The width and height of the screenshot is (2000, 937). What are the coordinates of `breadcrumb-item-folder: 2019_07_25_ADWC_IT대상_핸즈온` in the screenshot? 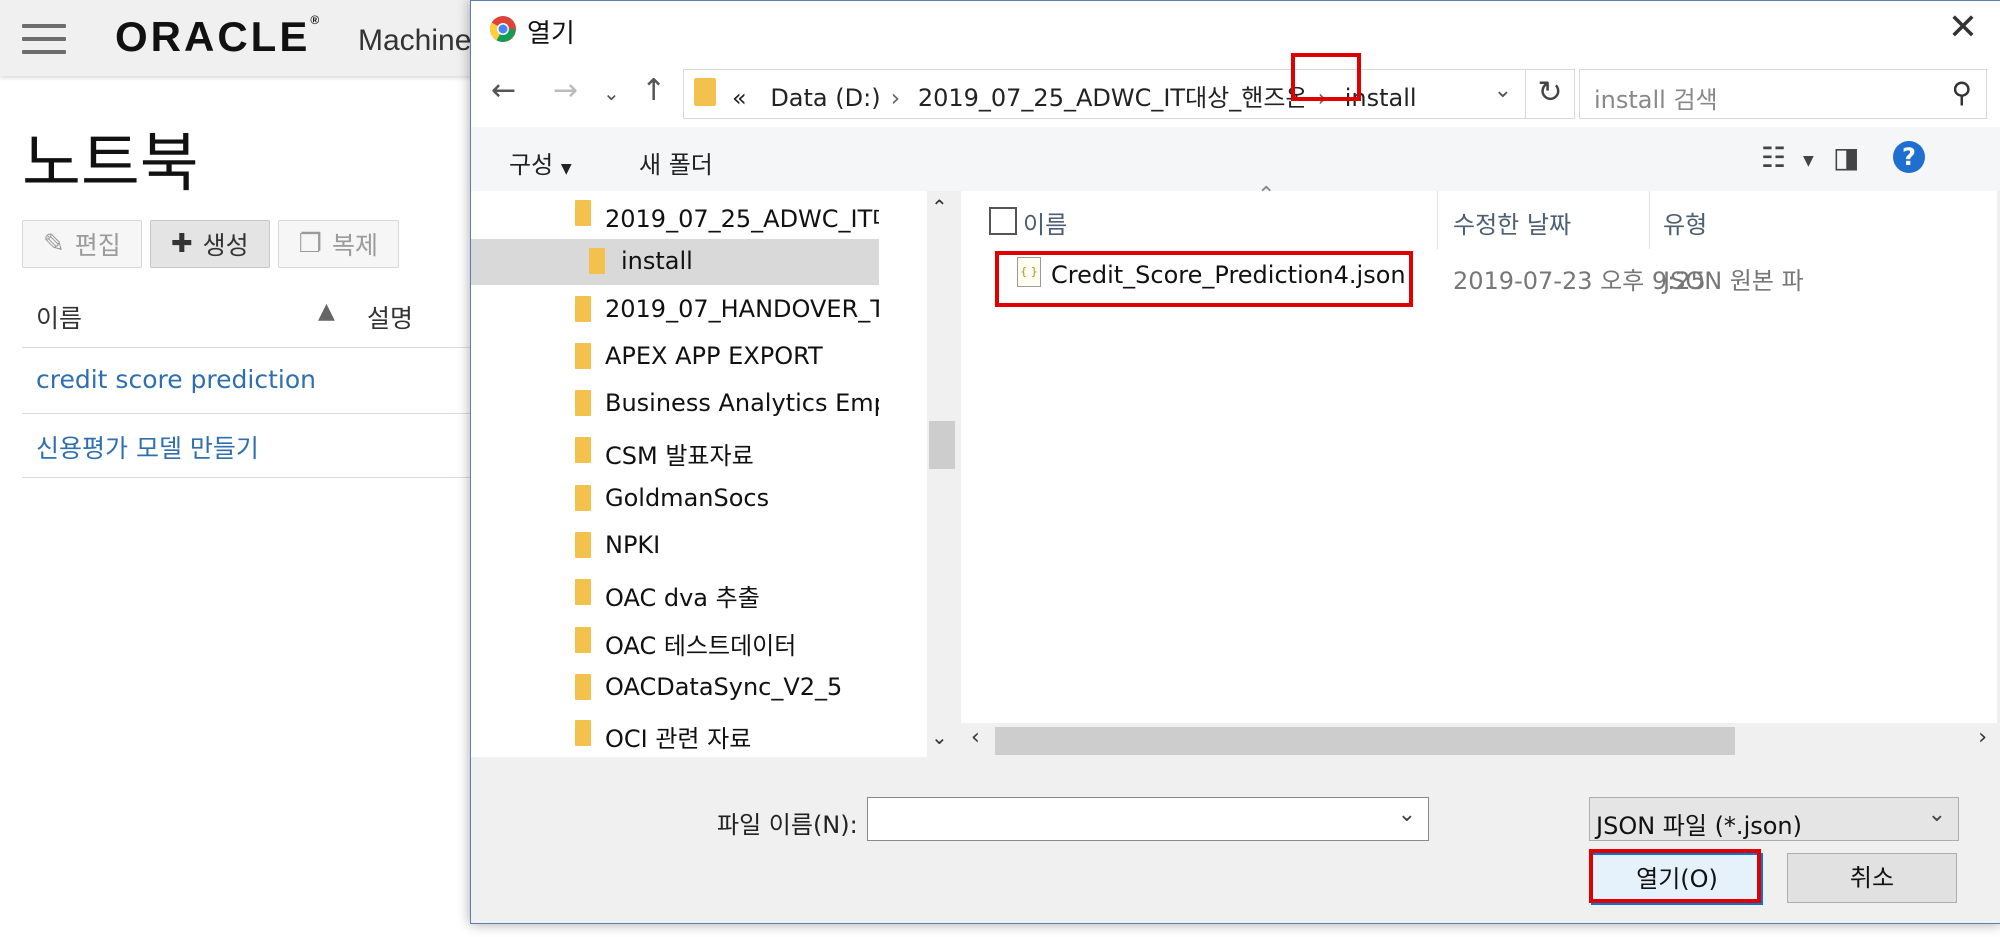 It's located at (1113, 98).